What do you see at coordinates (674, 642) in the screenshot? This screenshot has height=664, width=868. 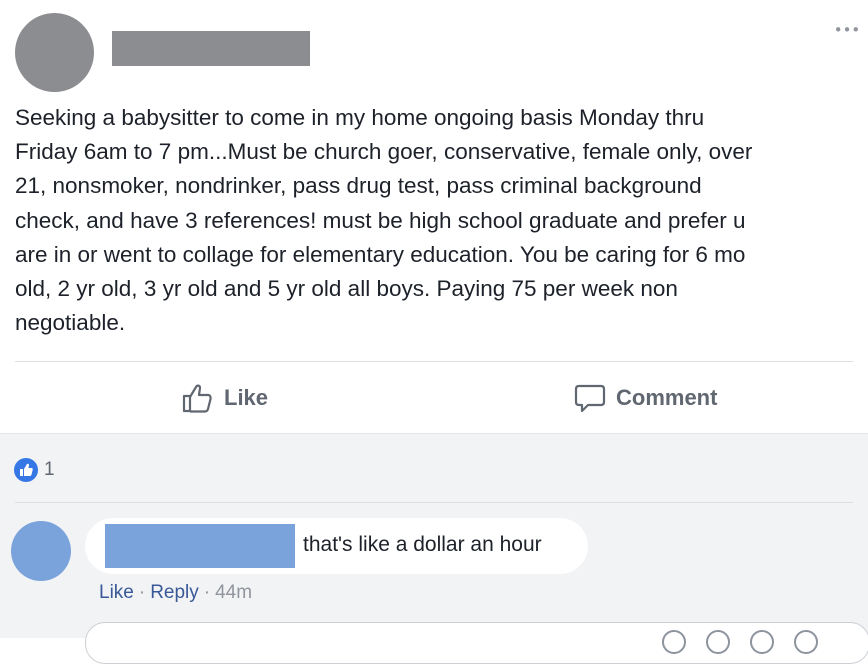 I see `emoji-icon` at bounding box center [674, 642].